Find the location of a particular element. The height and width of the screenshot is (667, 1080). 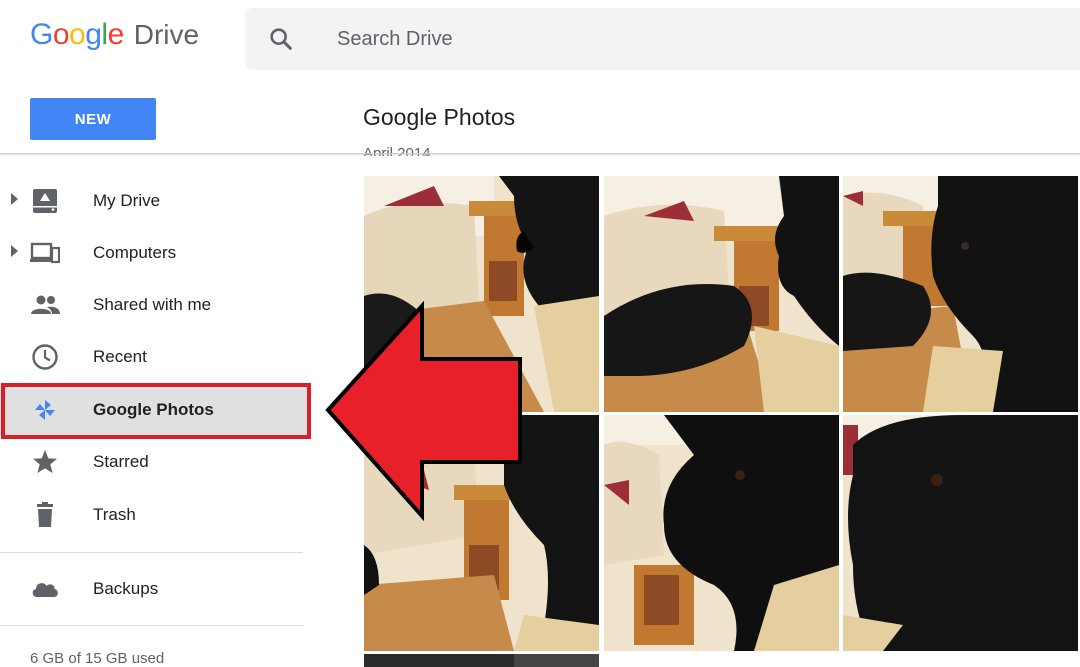

sidebar-item-starred: Starred is located at coordinates (155, 462).